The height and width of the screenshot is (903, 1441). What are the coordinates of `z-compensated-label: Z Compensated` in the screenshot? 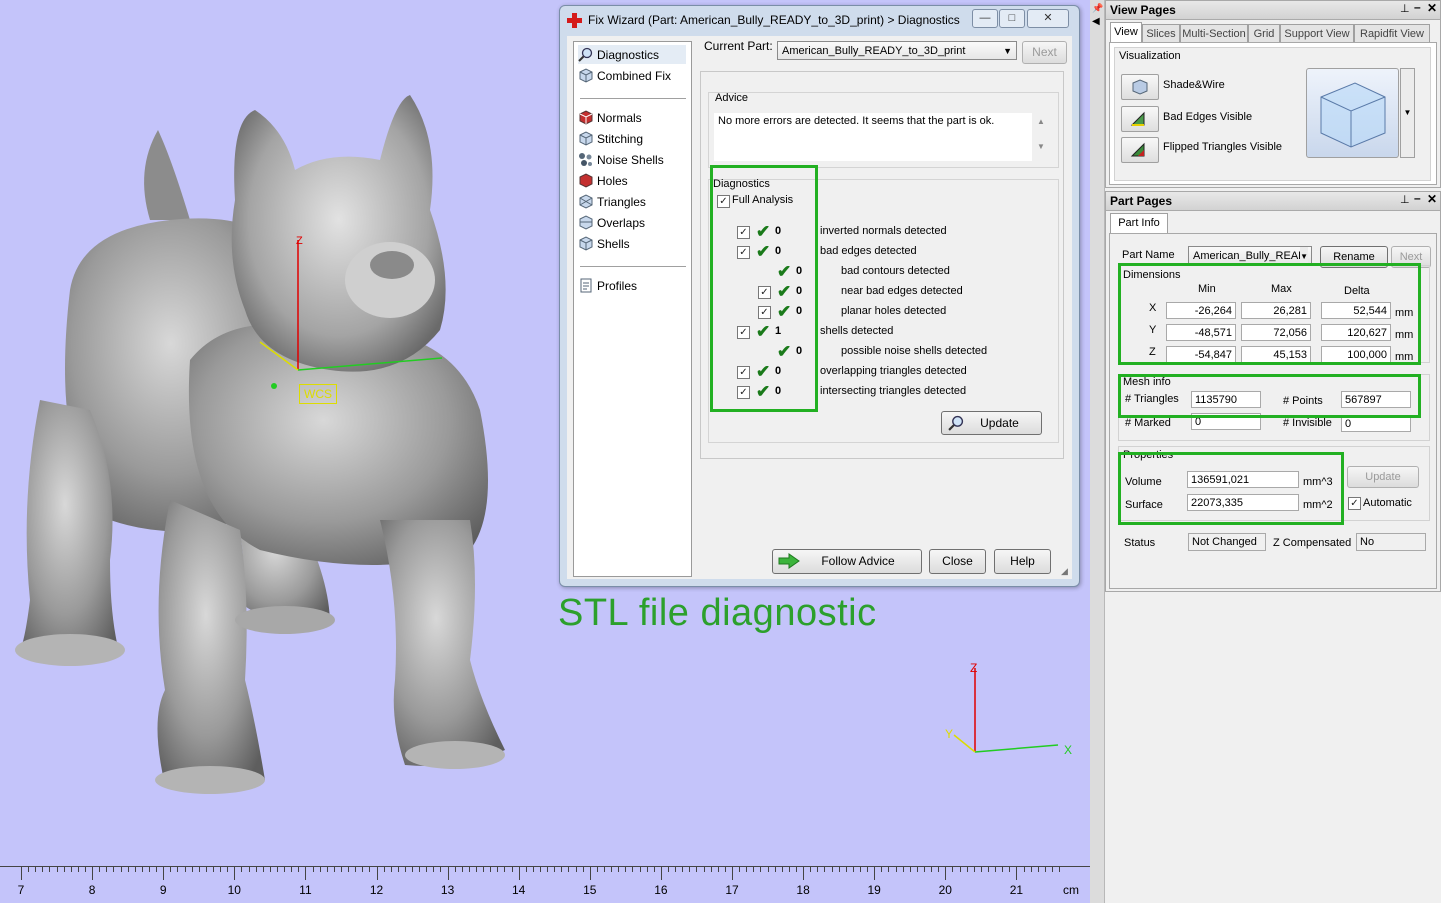 It's located at (1312, 543).